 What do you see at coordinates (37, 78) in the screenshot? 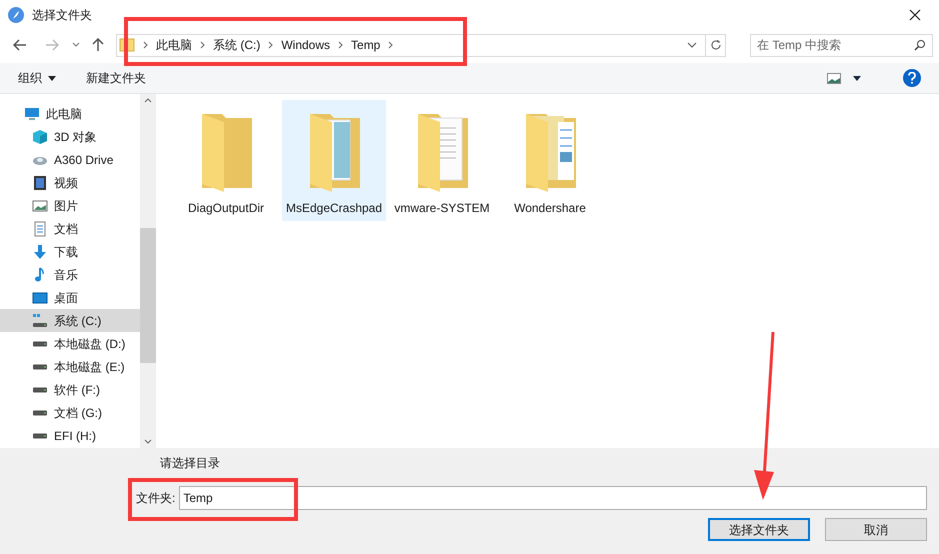
I see `organize-menu: 组织` at bounding box center [37, 78].